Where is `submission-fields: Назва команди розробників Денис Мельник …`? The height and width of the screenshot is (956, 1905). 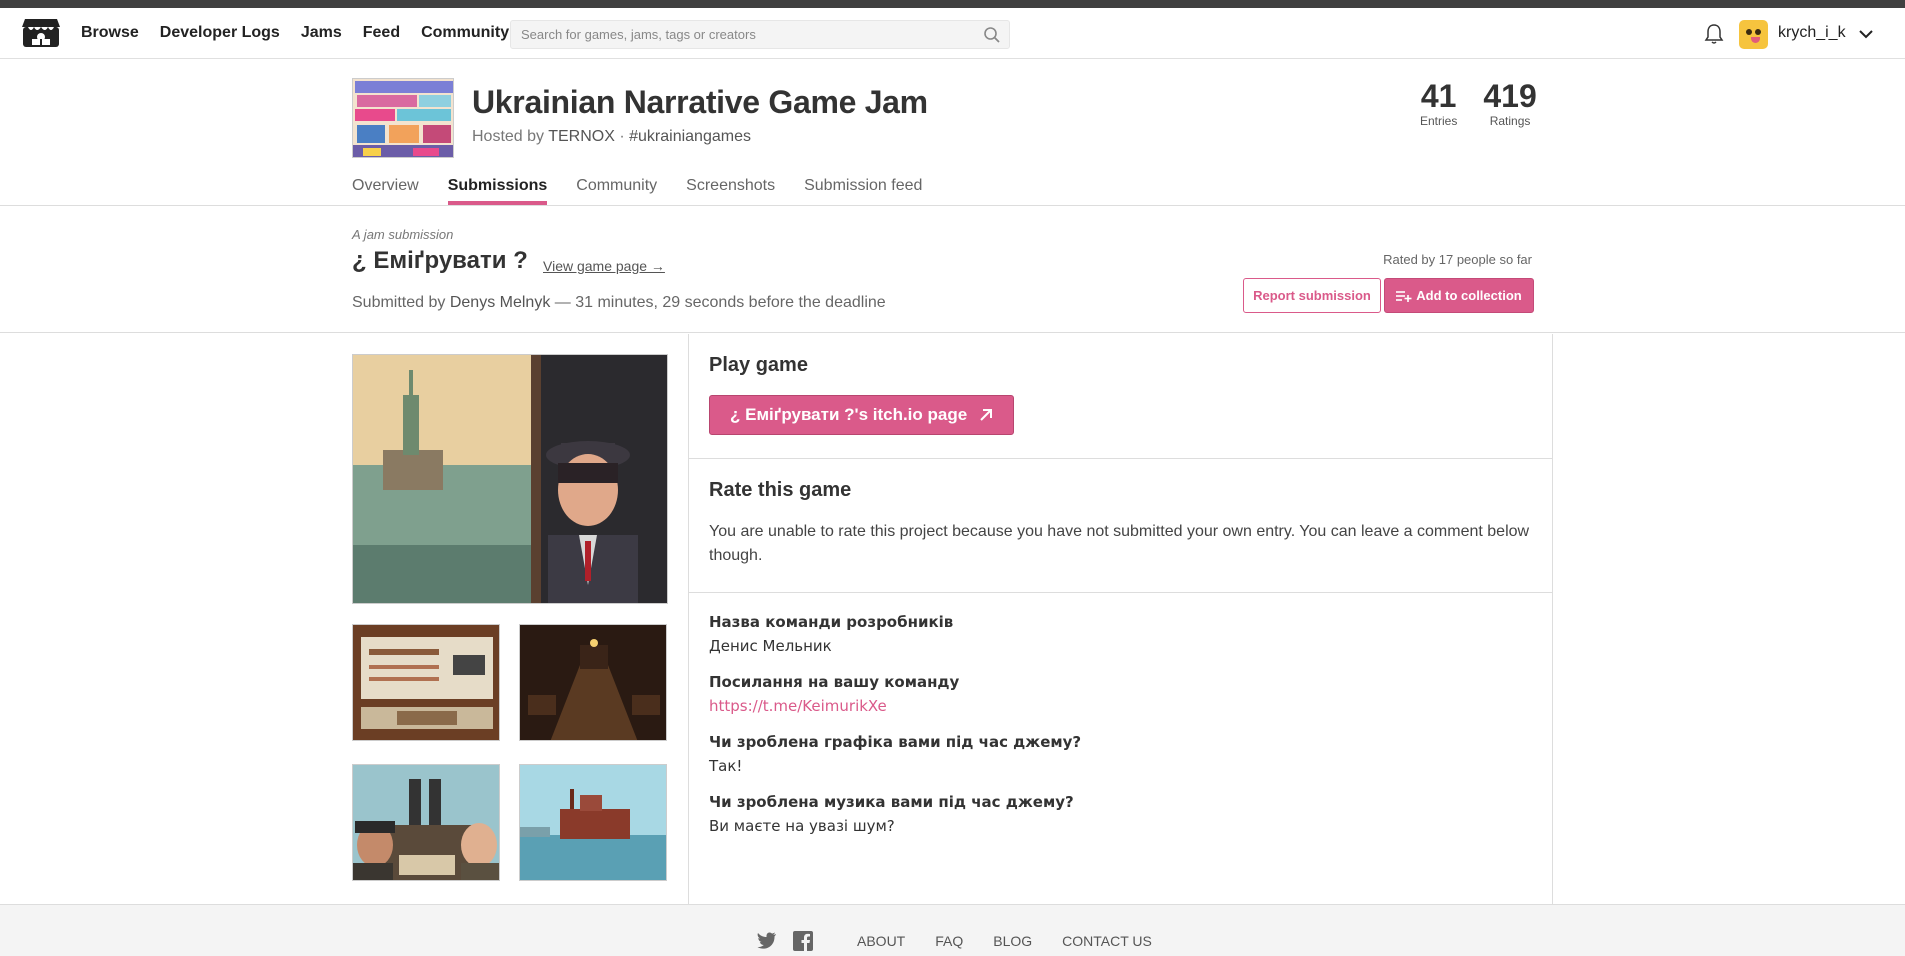
submission-fields: Назва команди розробників Денис Мельник … is located at coordinates (1120, 733).